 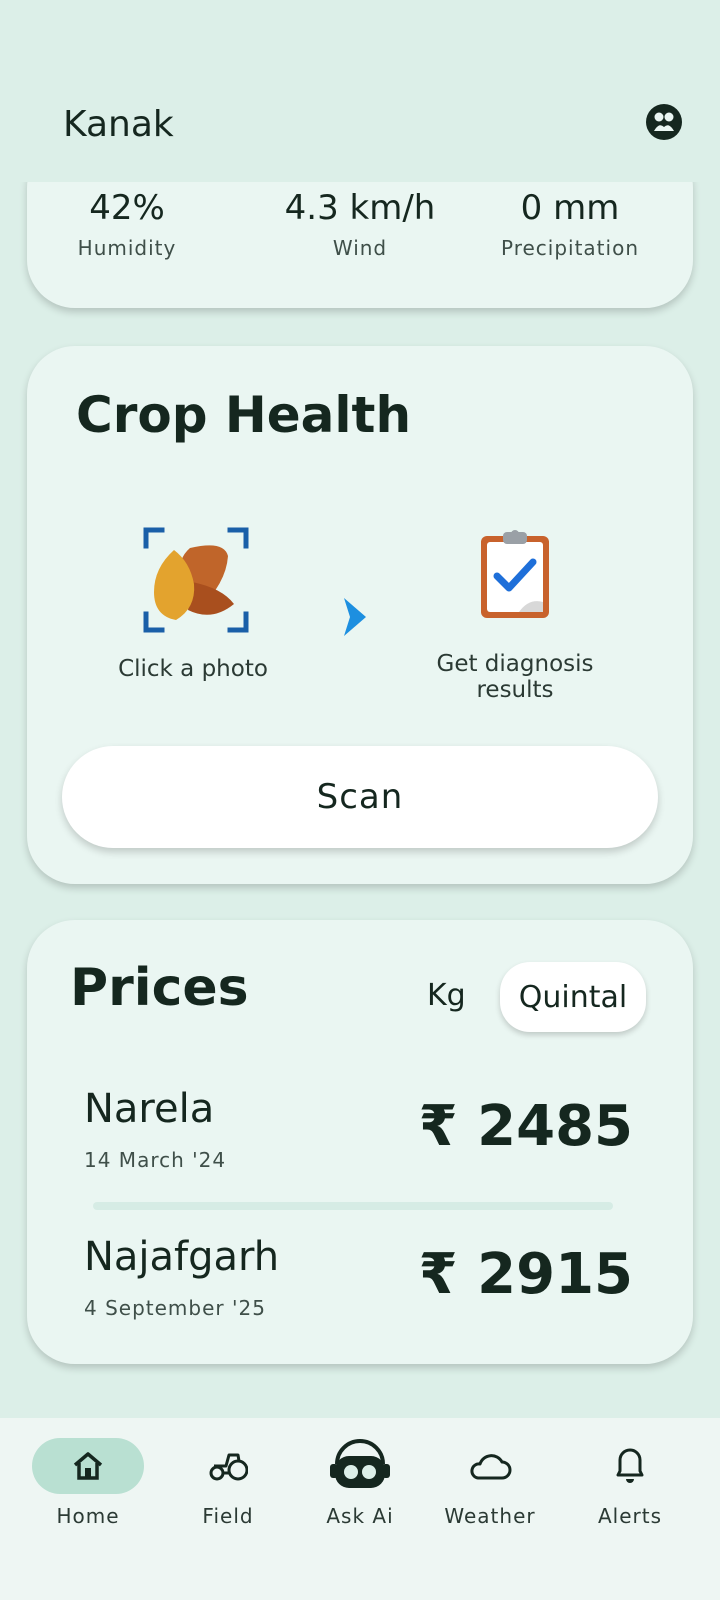 I want to click on tractor-icon, so click(x=228, y=1467).